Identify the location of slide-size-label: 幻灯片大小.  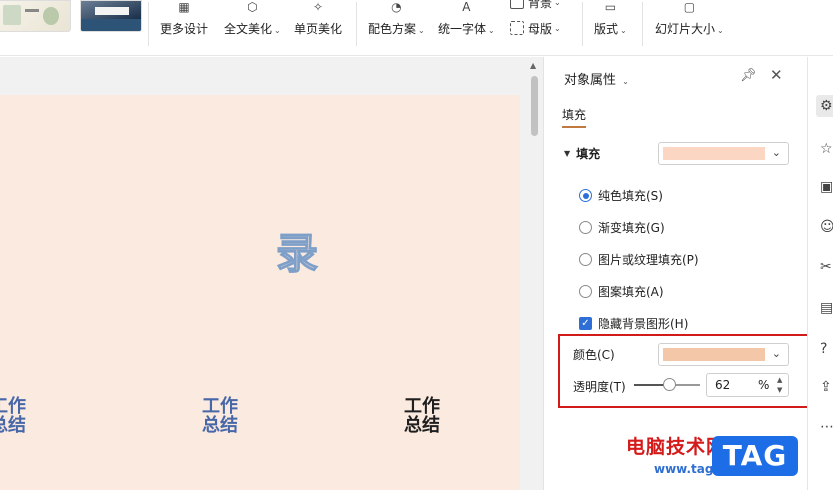
(685, 29).